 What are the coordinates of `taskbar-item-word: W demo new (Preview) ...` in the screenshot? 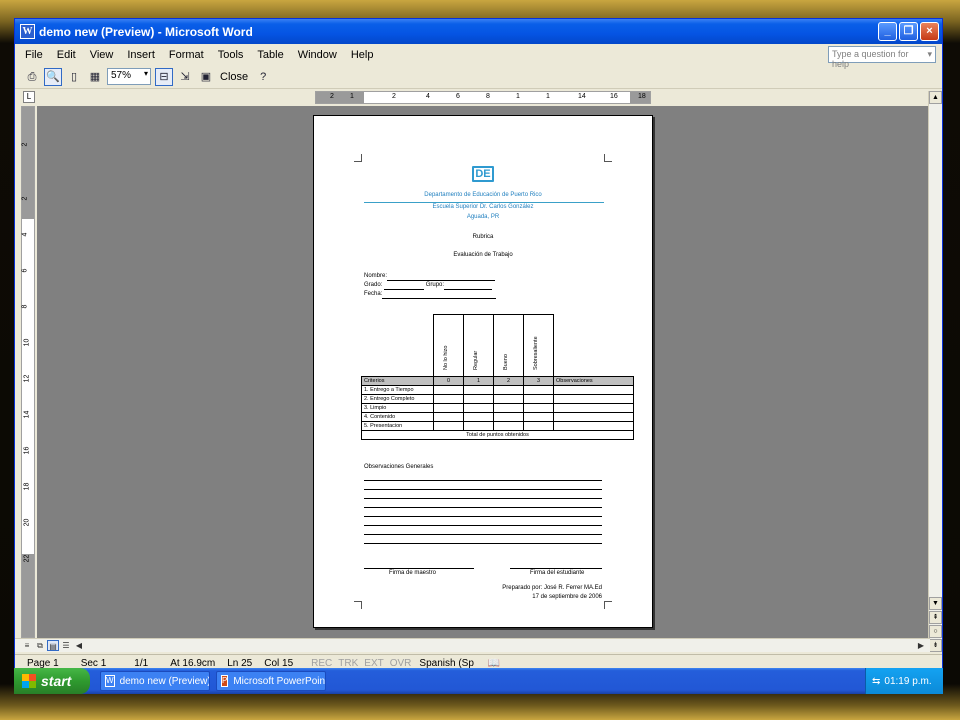 It's located at (155, 681).